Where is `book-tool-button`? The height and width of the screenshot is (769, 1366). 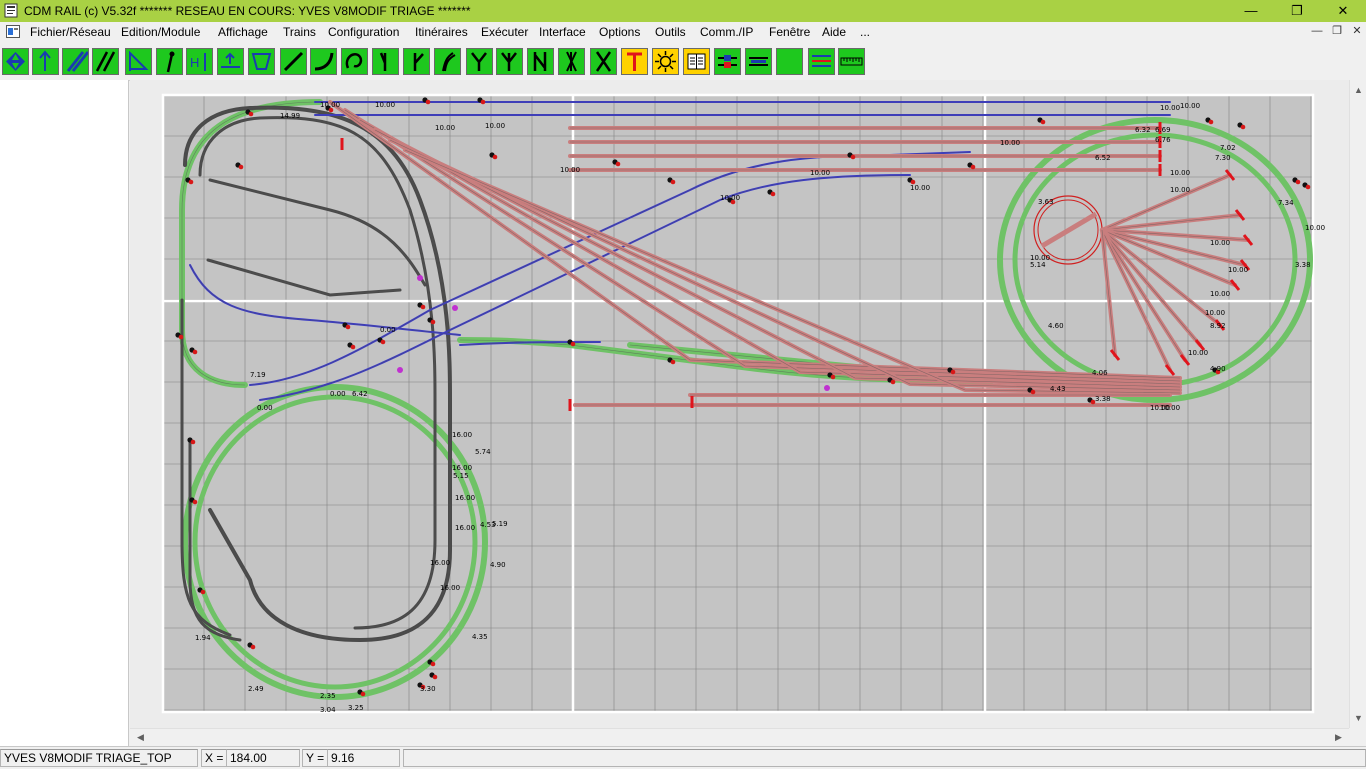 book-tool-button is located at coordinates (696, 61).